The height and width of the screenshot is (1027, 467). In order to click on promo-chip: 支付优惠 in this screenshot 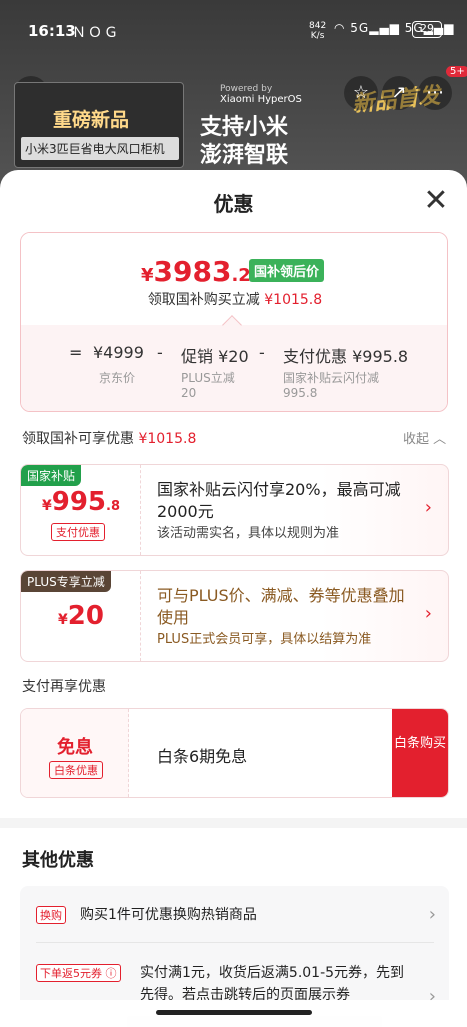, I will do `click(78, 532)`.